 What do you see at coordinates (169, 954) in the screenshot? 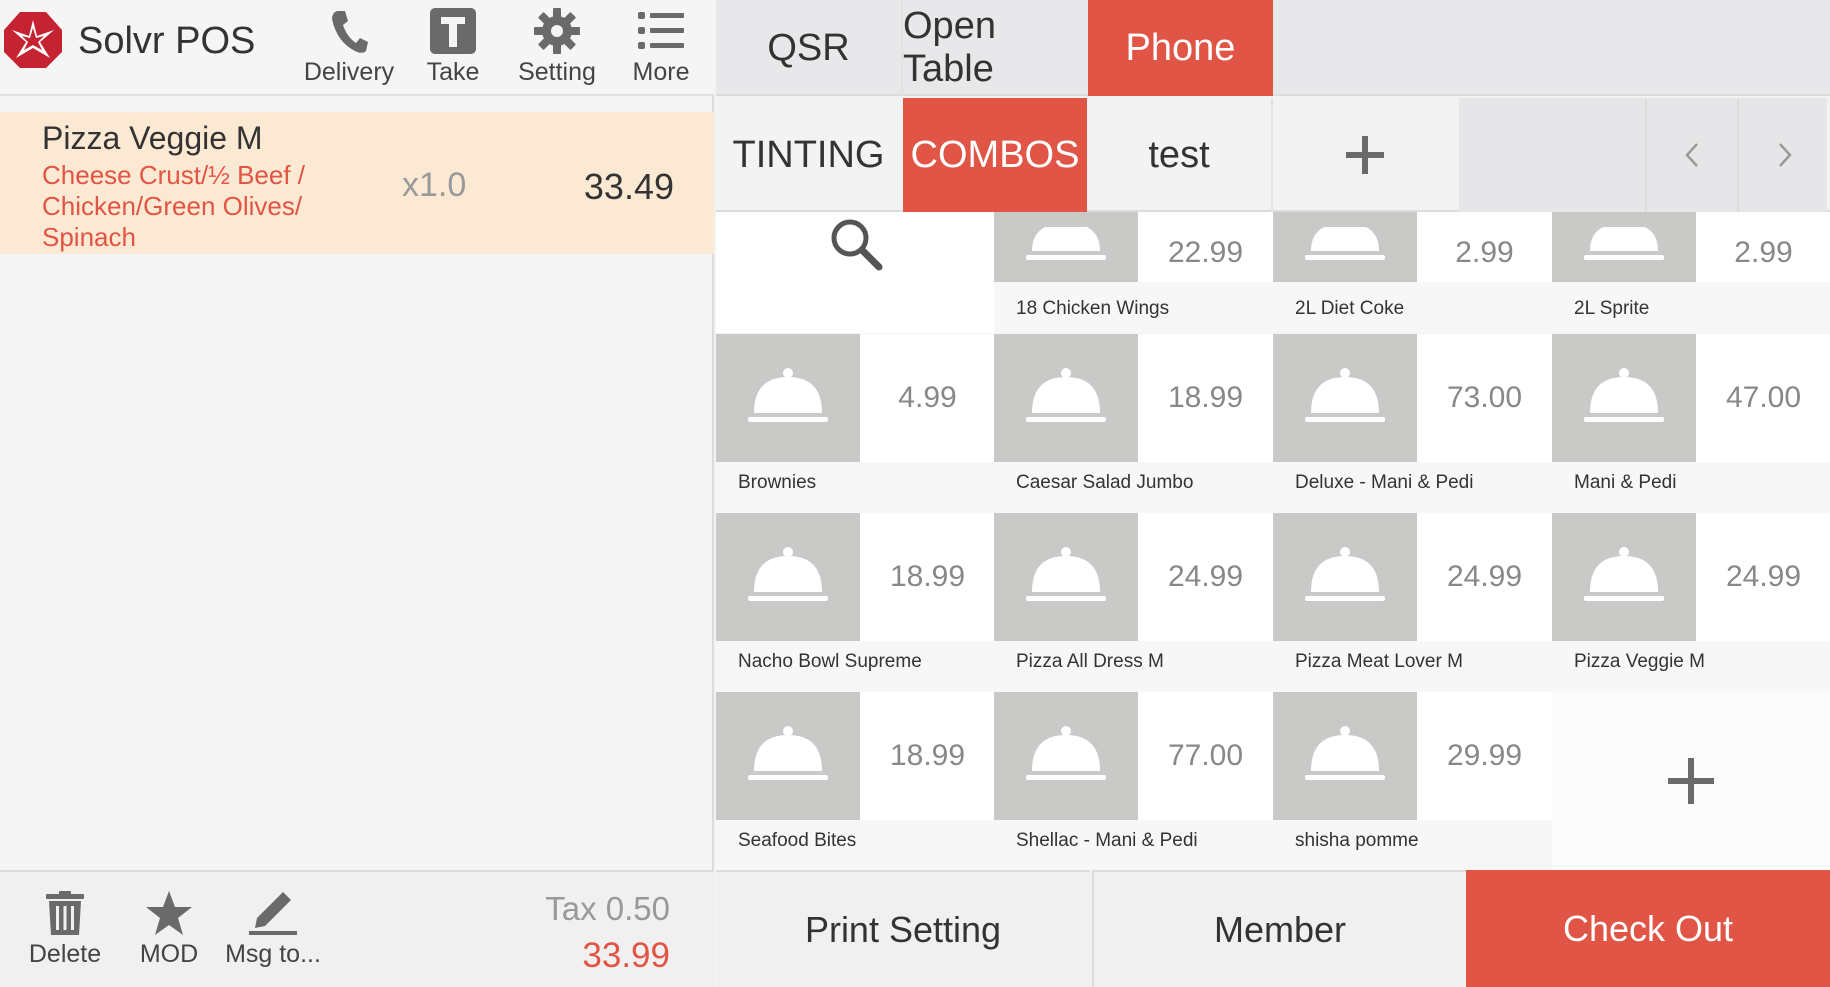
I see `mod-label: MOD` at bounding box center [169, 954].